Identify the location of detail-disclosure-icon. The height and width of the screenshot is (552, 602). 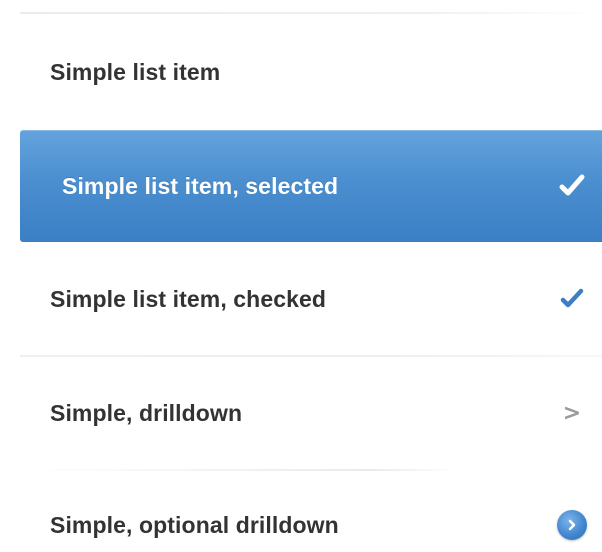
(572, 525).